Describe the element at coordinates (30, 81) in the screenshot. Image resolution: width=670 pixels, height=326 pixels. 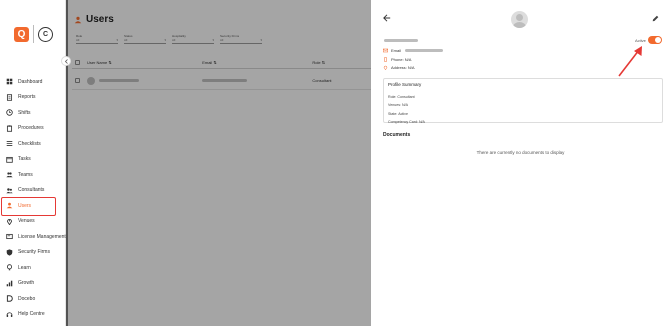
I see `sidebar-item-label: Dashboard` at that location.